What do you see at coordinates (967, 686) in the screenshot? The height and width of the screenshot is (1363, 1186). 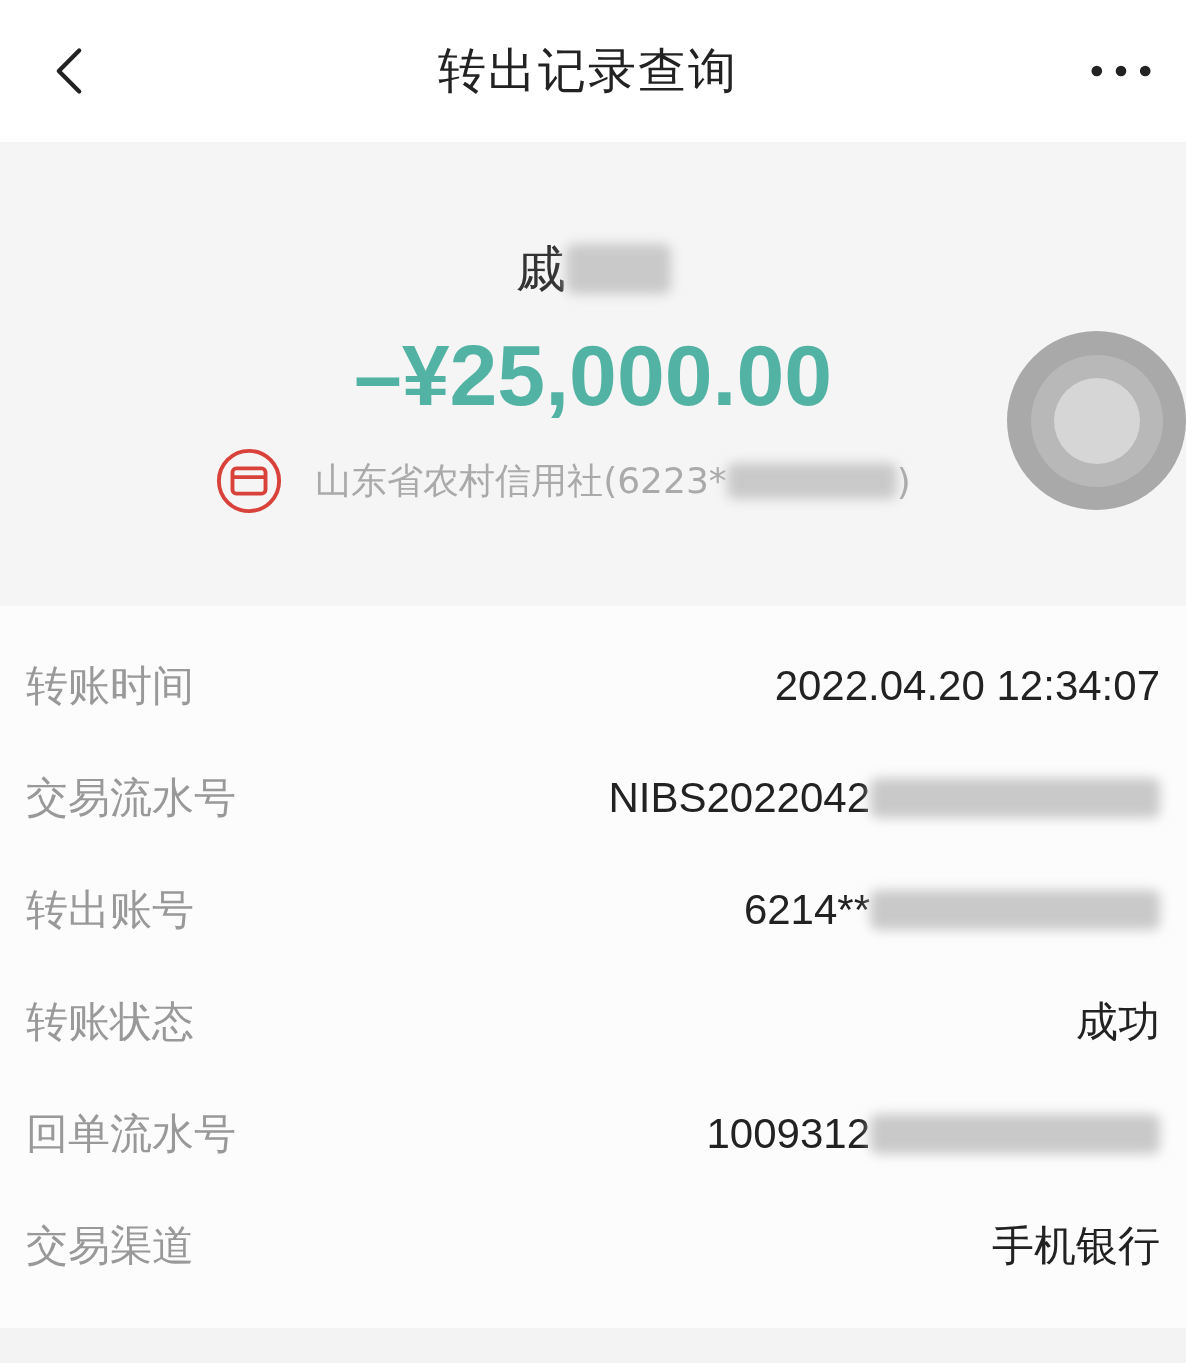 I see `detail-value: 2022.04.20 12:34:07` at bounding box center [967, 686].